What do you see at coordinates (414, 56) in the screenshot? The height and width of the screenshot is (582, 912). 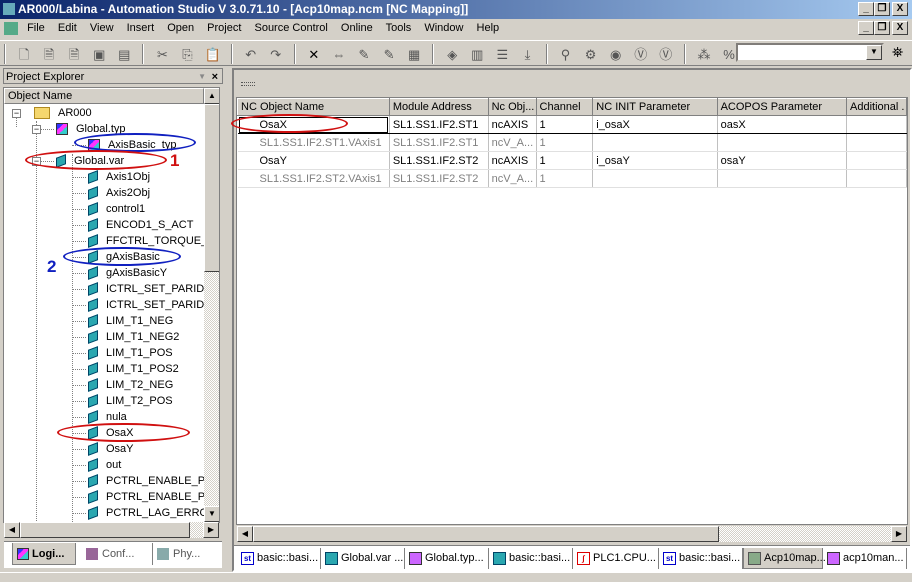 I see `properties-icon: ▦` at bounding box center [414, 56].